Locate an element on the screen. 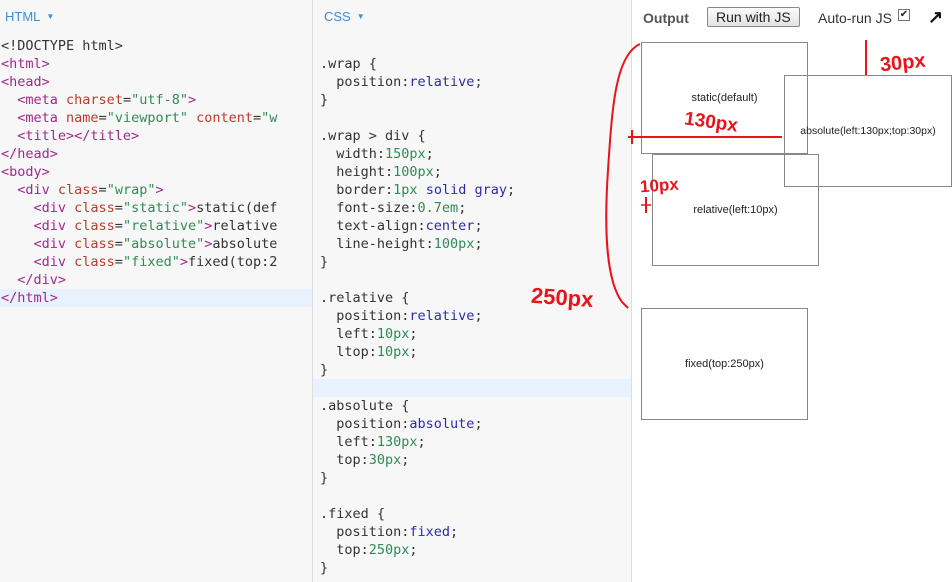  annotation-250px: 250px is located at coordinates (562, 297).